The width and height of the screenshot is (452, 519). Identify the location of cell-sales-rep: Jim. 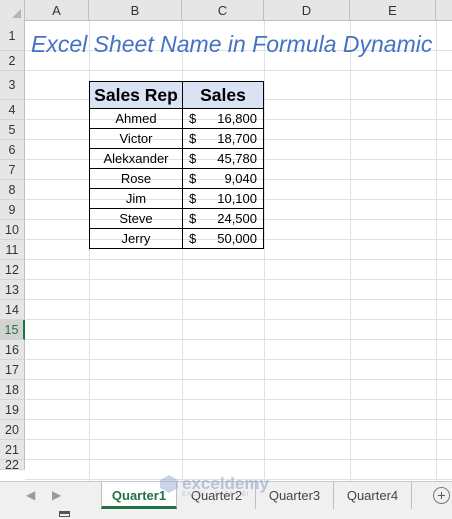
(136, 199).